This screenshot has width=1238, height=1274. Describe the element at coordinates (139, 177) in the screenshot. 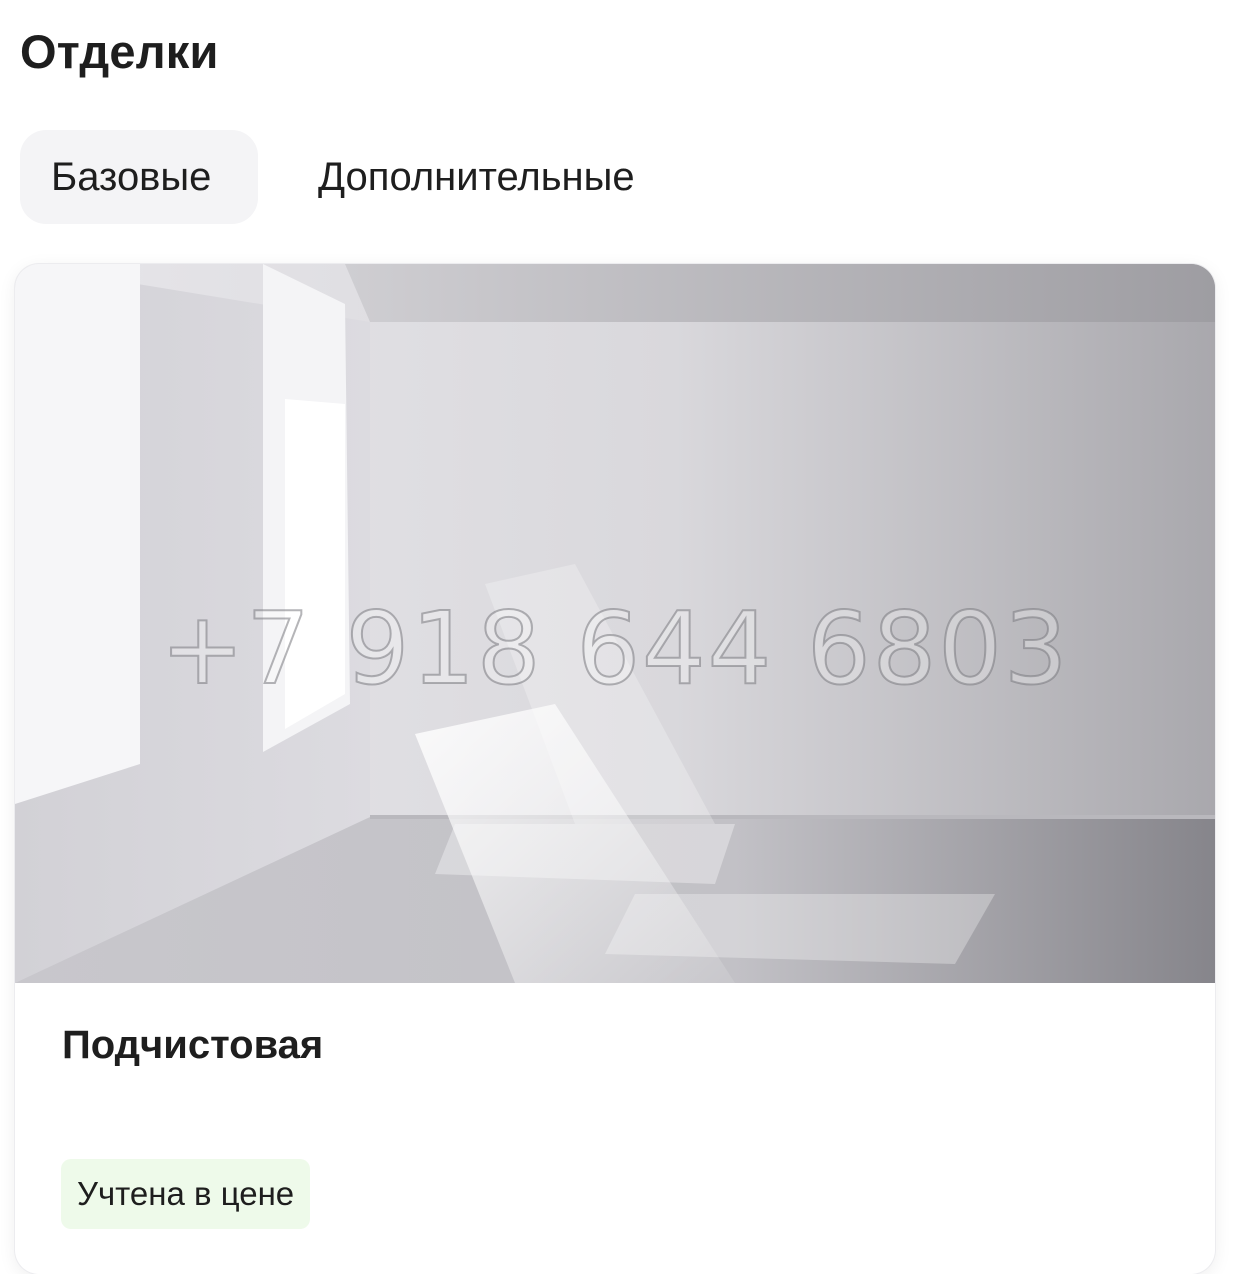

I see `tab-basic: Базовые` at that location.